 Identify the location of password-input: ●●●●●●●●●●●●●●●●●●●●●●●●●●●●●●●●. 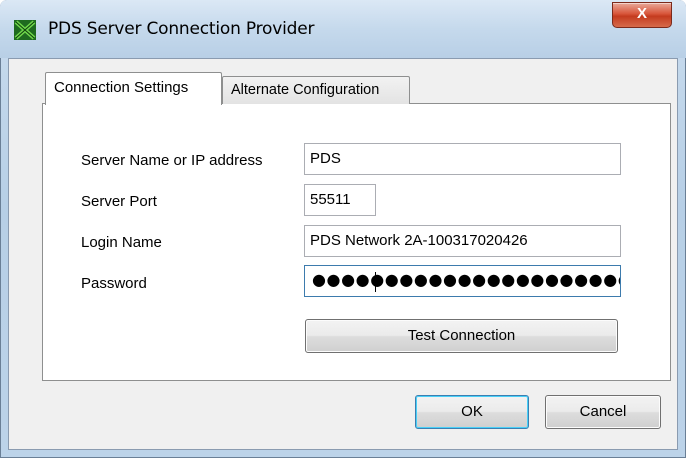
(462, 281).